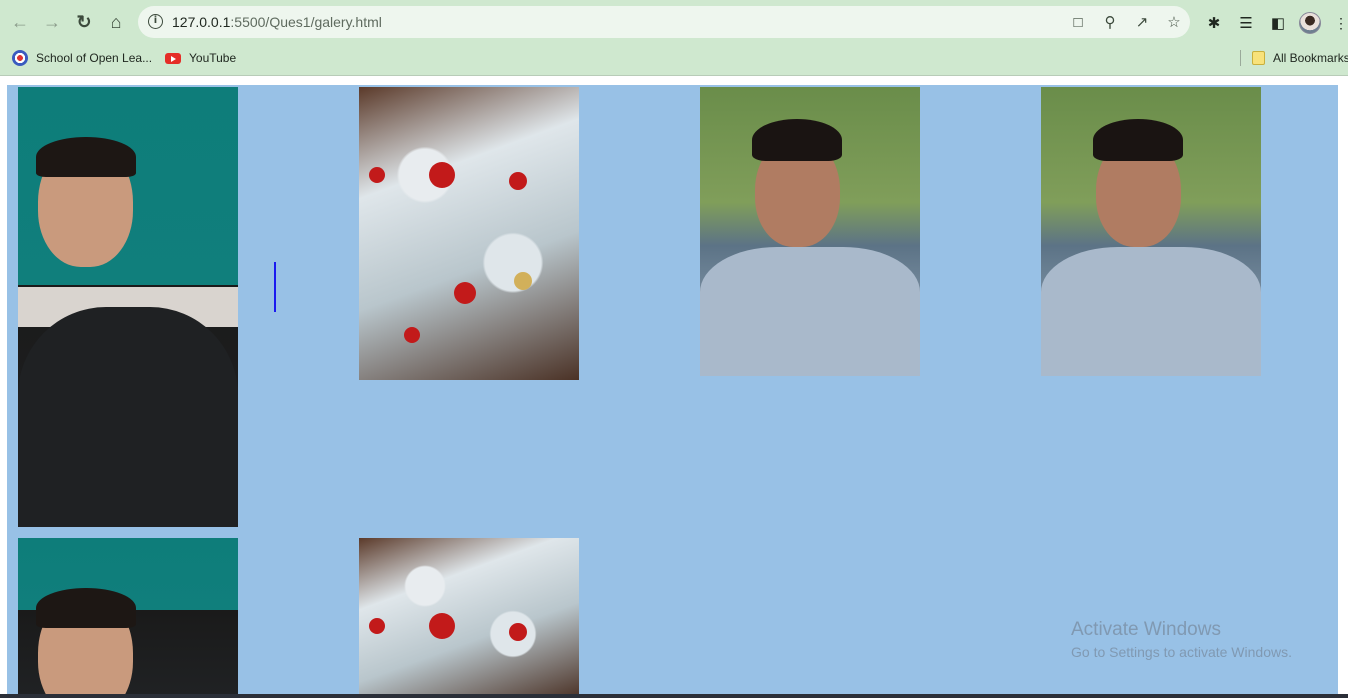 The height and width of the screenshot is (698, 1348). I want to click on bookmark-youtube-label: YouTube, so click(213, 58).